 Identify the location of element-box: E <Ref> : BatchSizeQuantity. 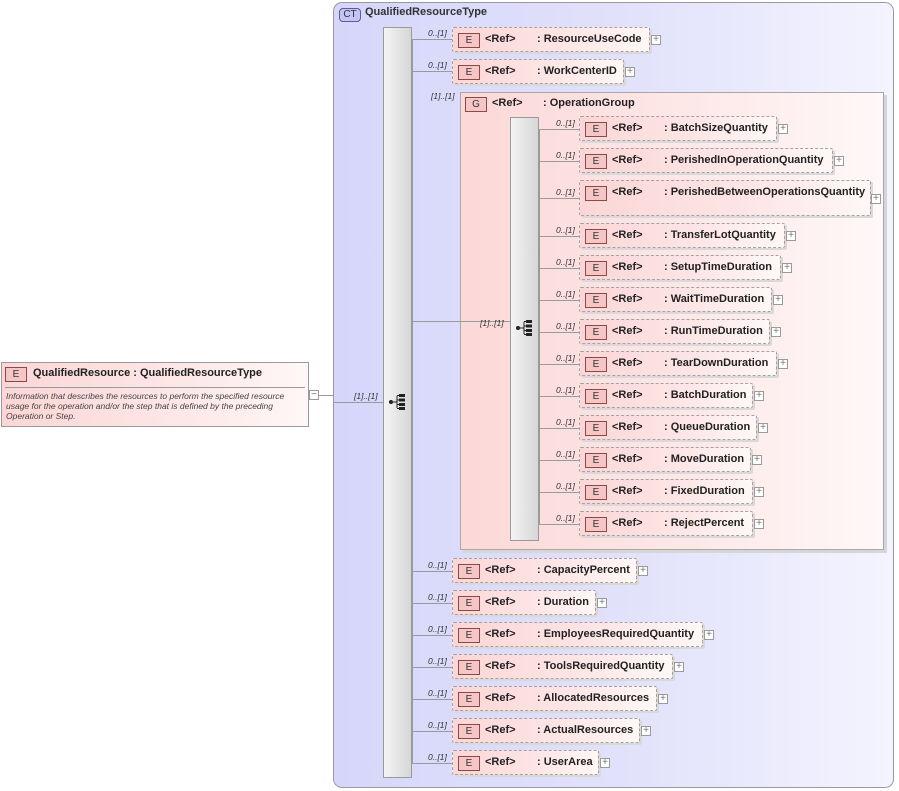
(678, 128).